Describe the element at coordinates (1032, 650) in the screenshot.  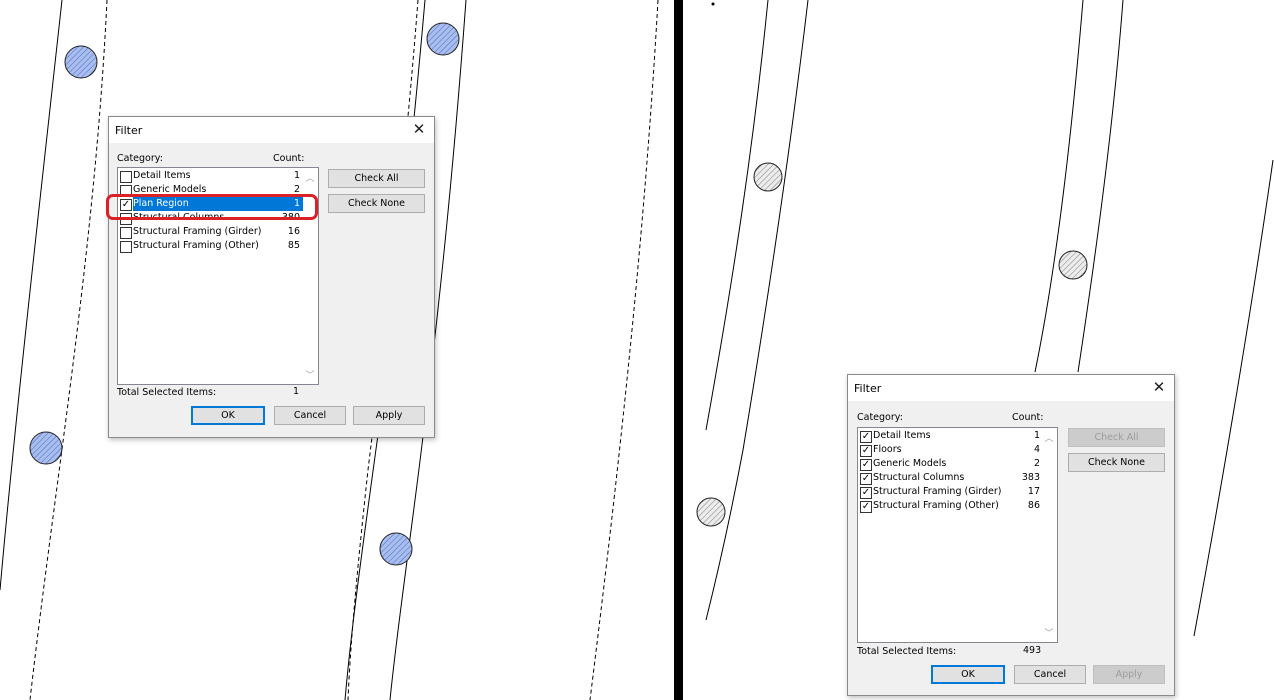
I see `total-selected-value: 493` at that location.